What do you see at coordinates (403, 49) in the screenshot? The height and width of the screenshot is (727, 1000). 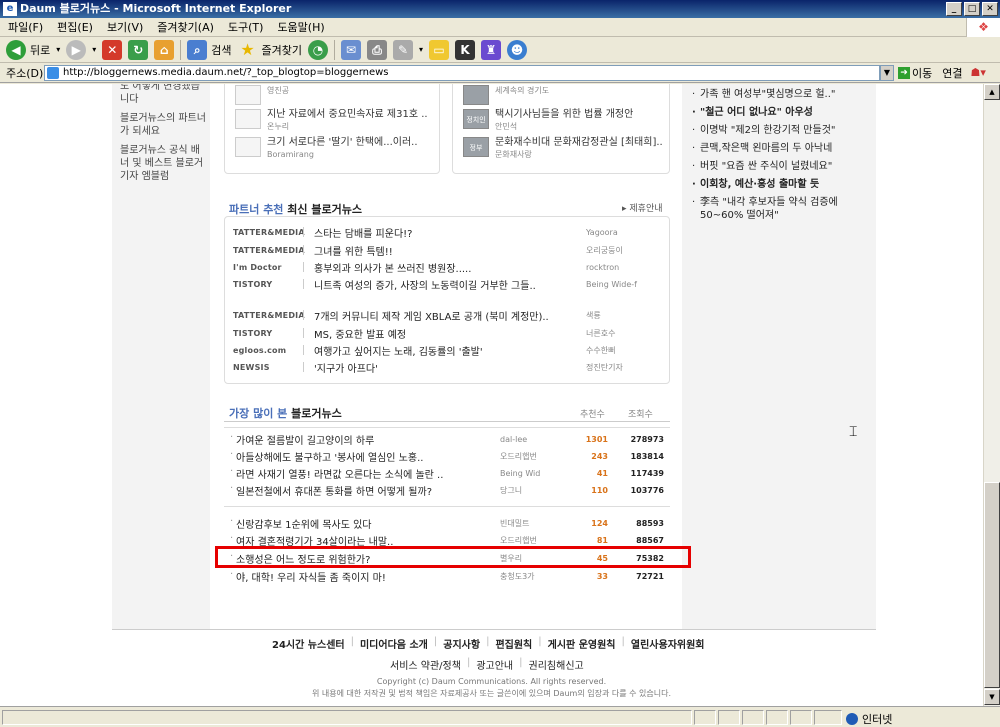 I see `edit-icon: ✎` at bounding box center [403, 49].